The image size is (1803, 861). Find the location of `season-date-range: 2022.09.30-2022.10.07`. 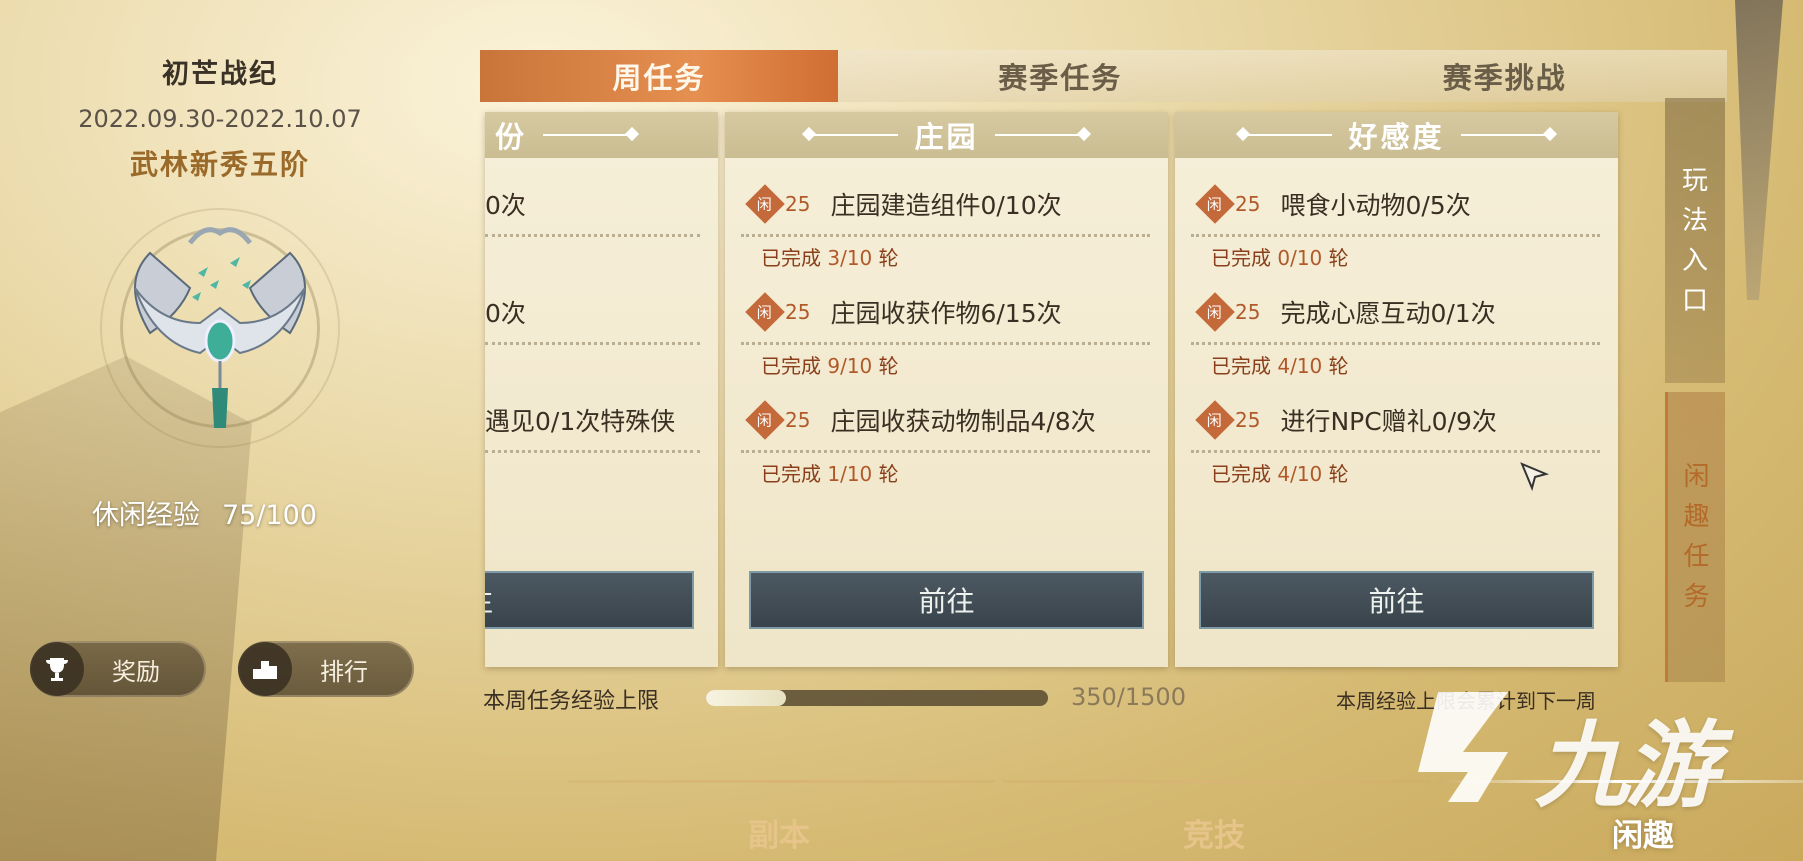

season-date-range: 2022.09.30-2022.10.07 is located at coordinates (220, 119).